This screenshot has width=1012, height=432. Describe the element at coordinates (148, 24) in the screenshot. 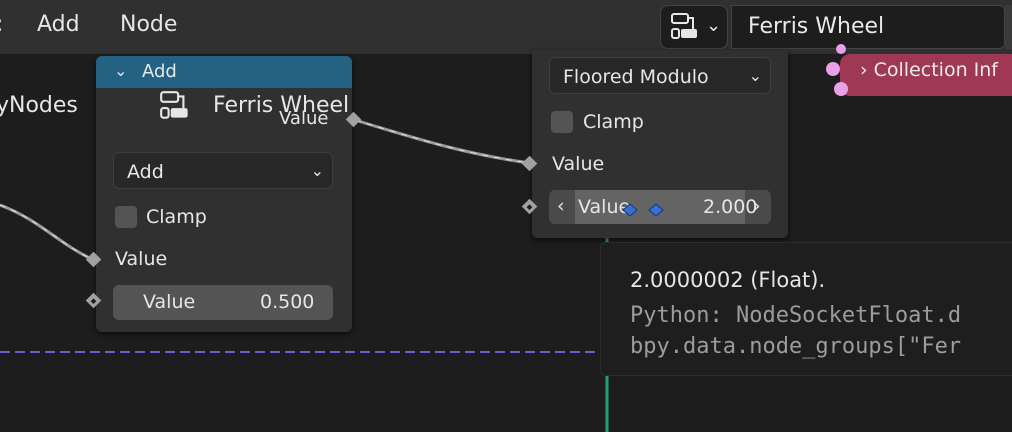

I see `menu-node: Node` at that location.